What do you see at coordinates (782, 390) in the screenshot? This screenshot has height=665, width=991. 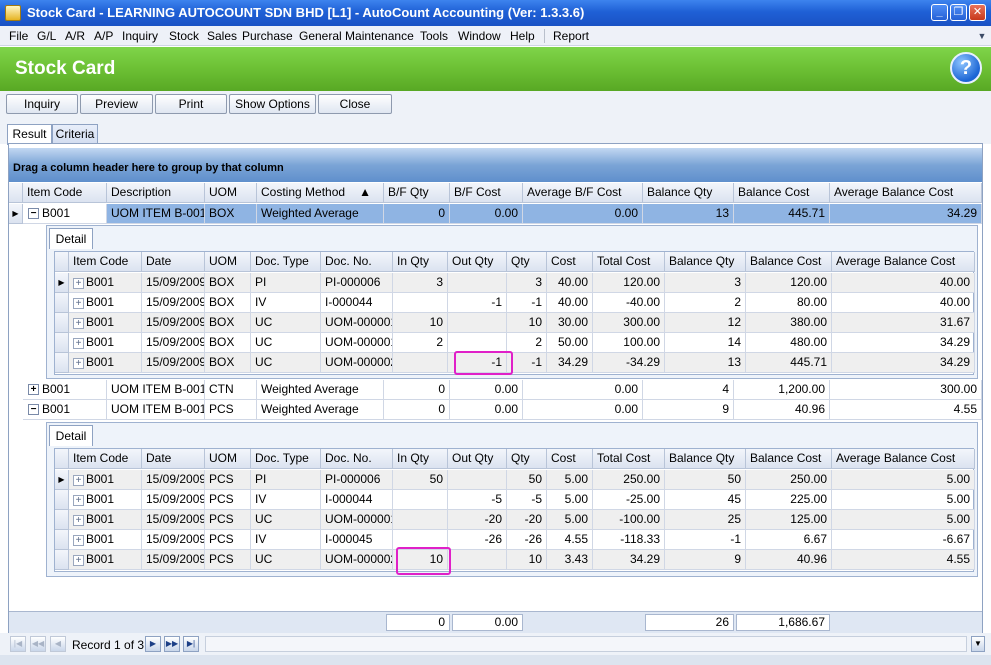 I see `main-row-ctn-bal-cost: 1,200.00` at bounding box center [782, 390].